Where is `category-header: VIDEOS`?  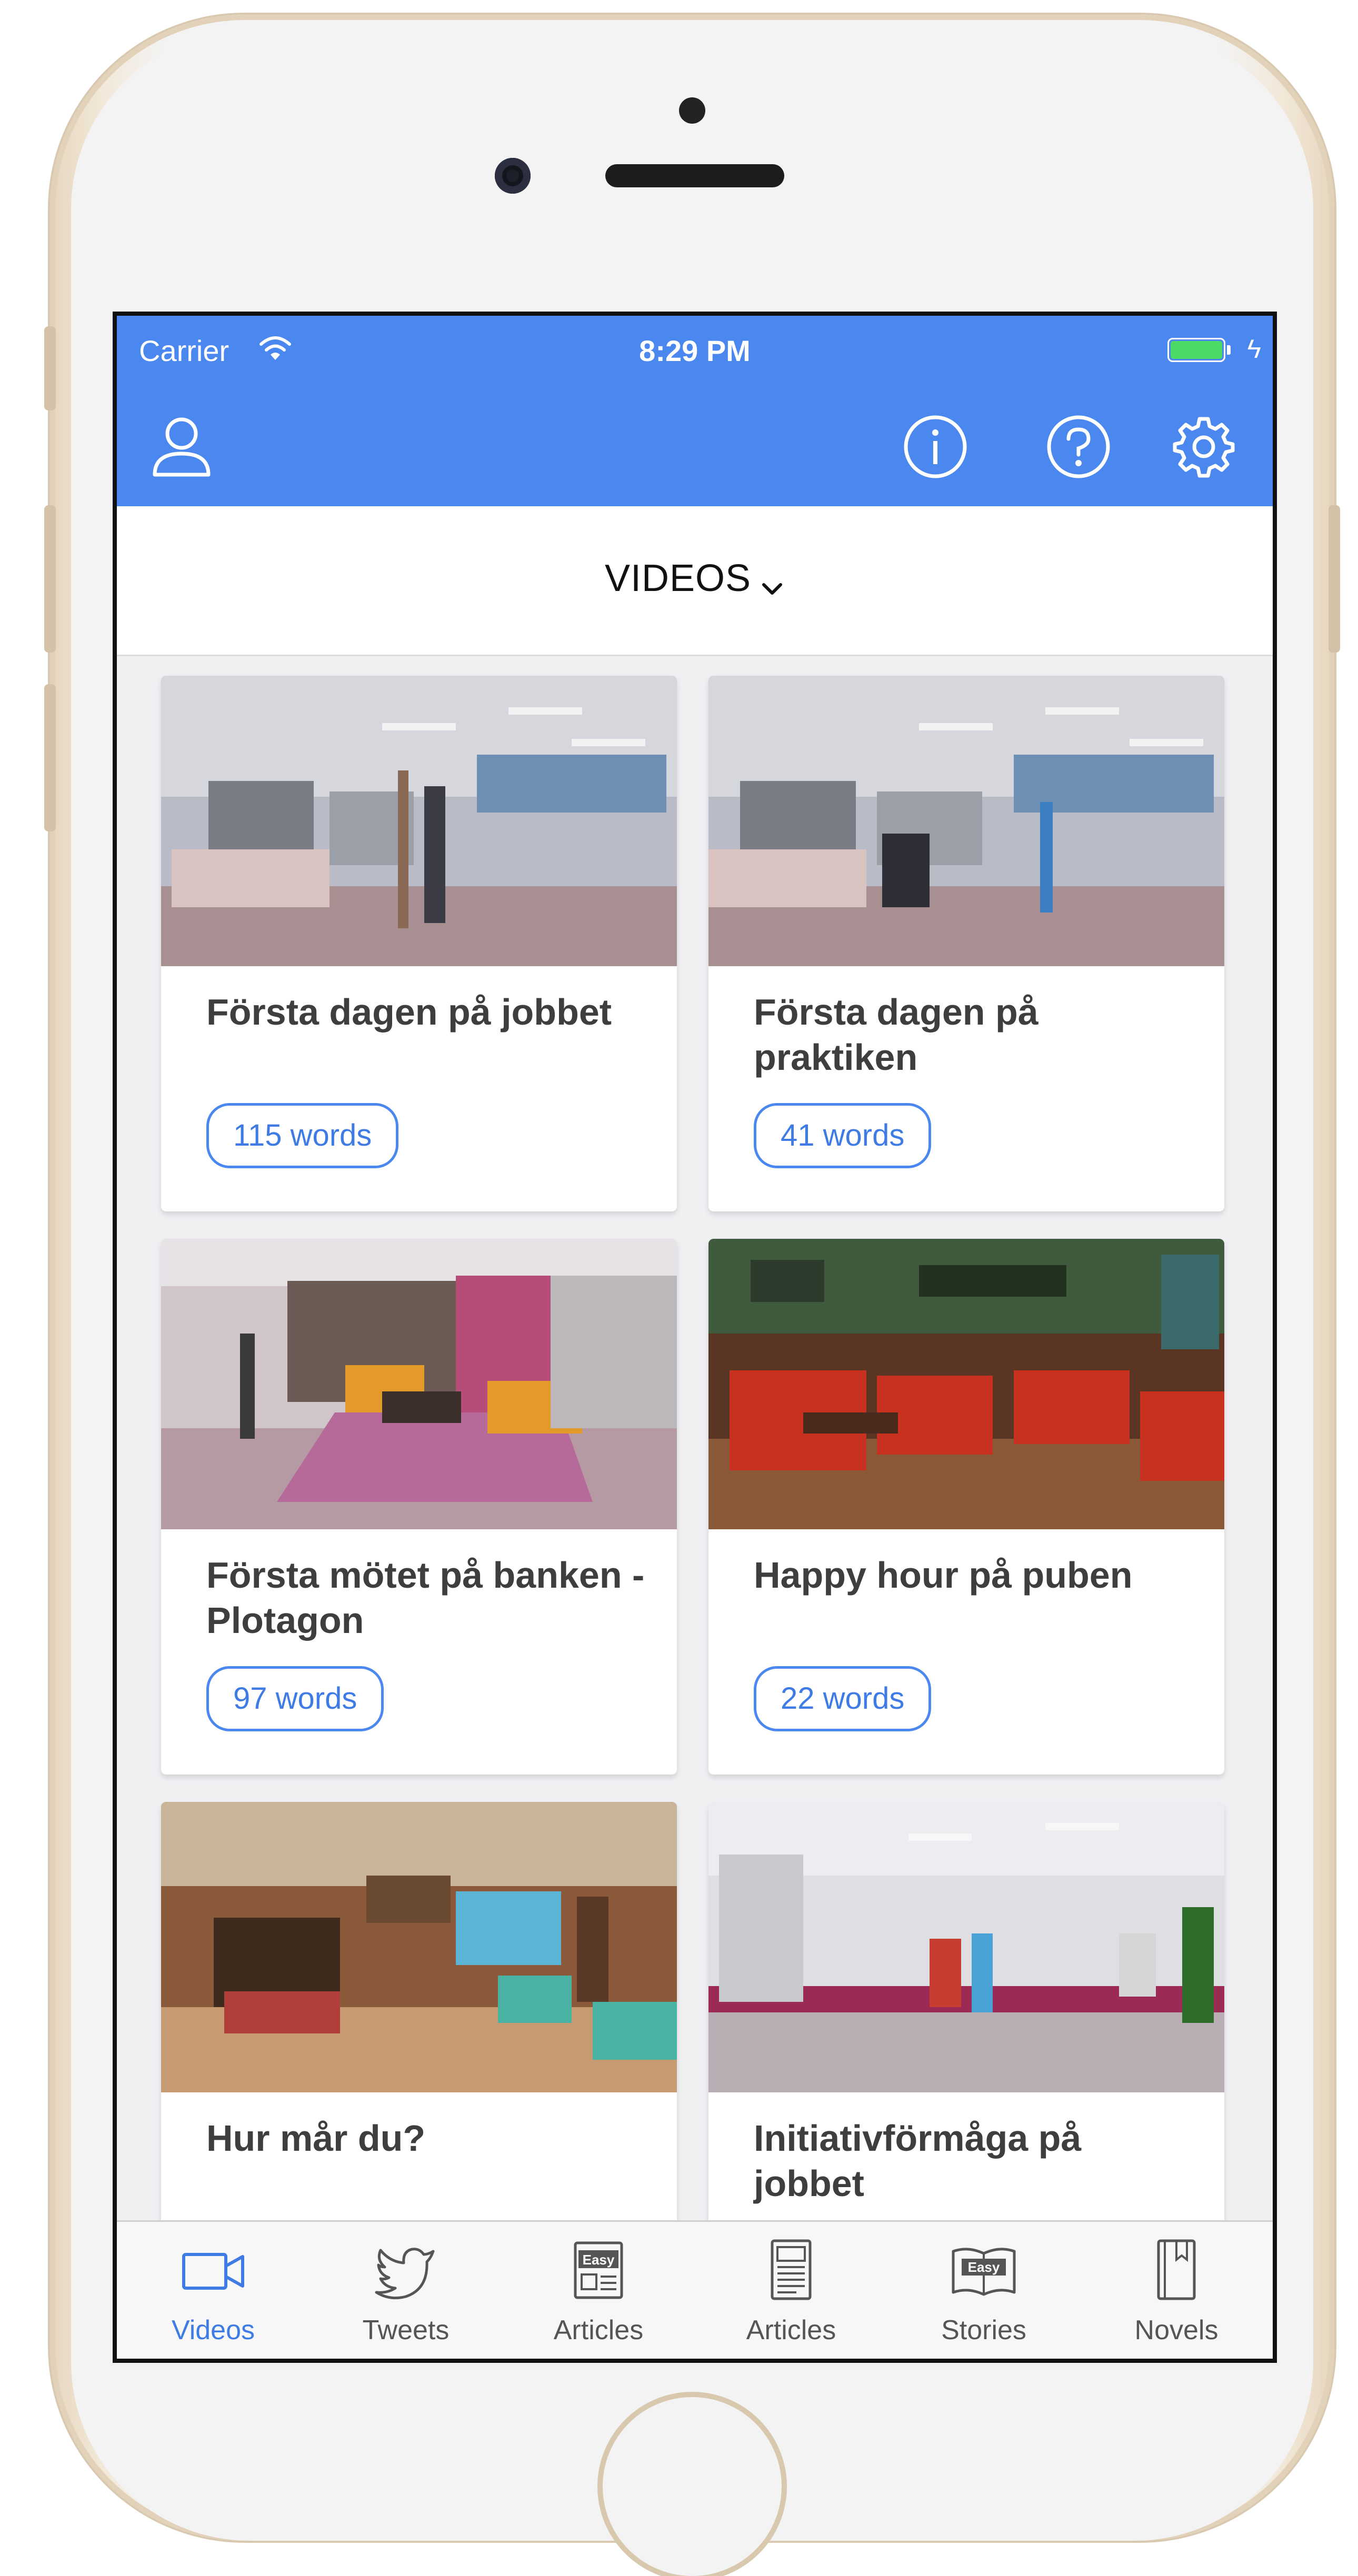
category-header: VIDEOS is located at coordinates (695, 581).